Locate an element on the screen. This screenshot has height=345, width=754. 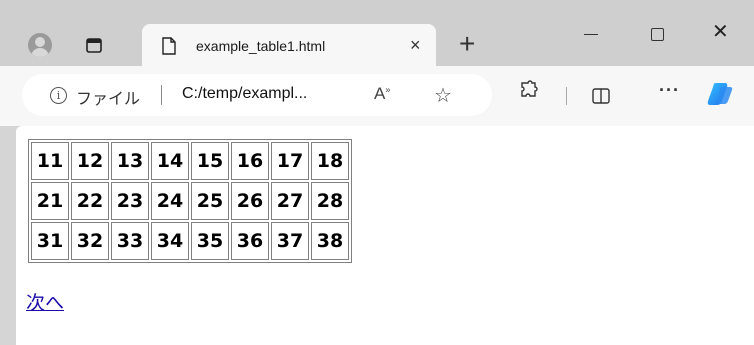
minimize-button is located at coordinates (591, 34).